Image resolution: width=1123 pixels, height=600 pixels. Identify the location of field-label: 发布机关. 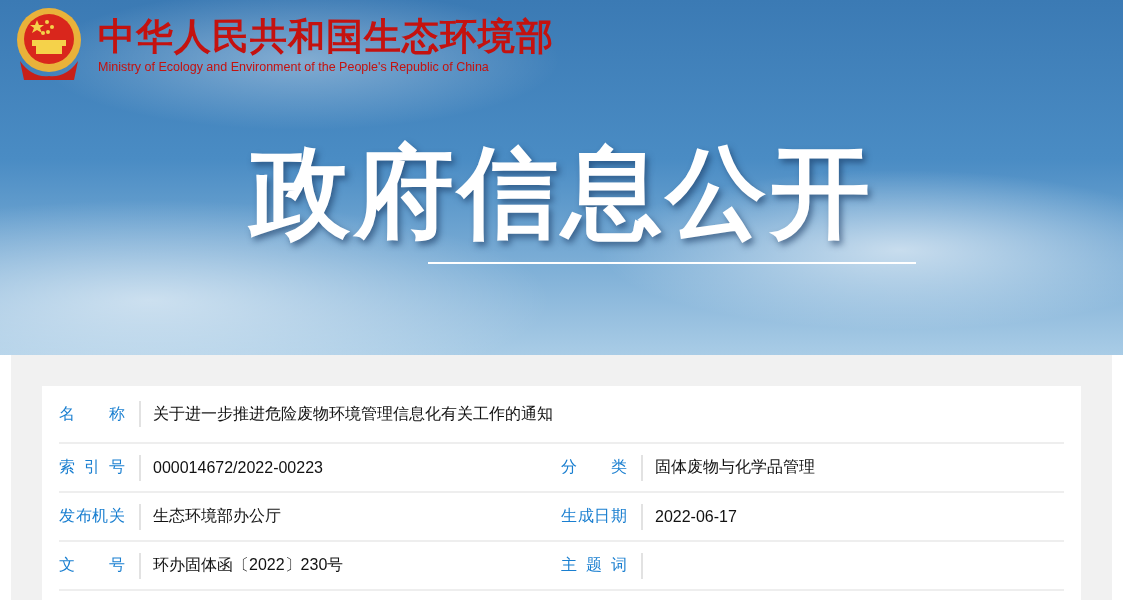
(92, 516).